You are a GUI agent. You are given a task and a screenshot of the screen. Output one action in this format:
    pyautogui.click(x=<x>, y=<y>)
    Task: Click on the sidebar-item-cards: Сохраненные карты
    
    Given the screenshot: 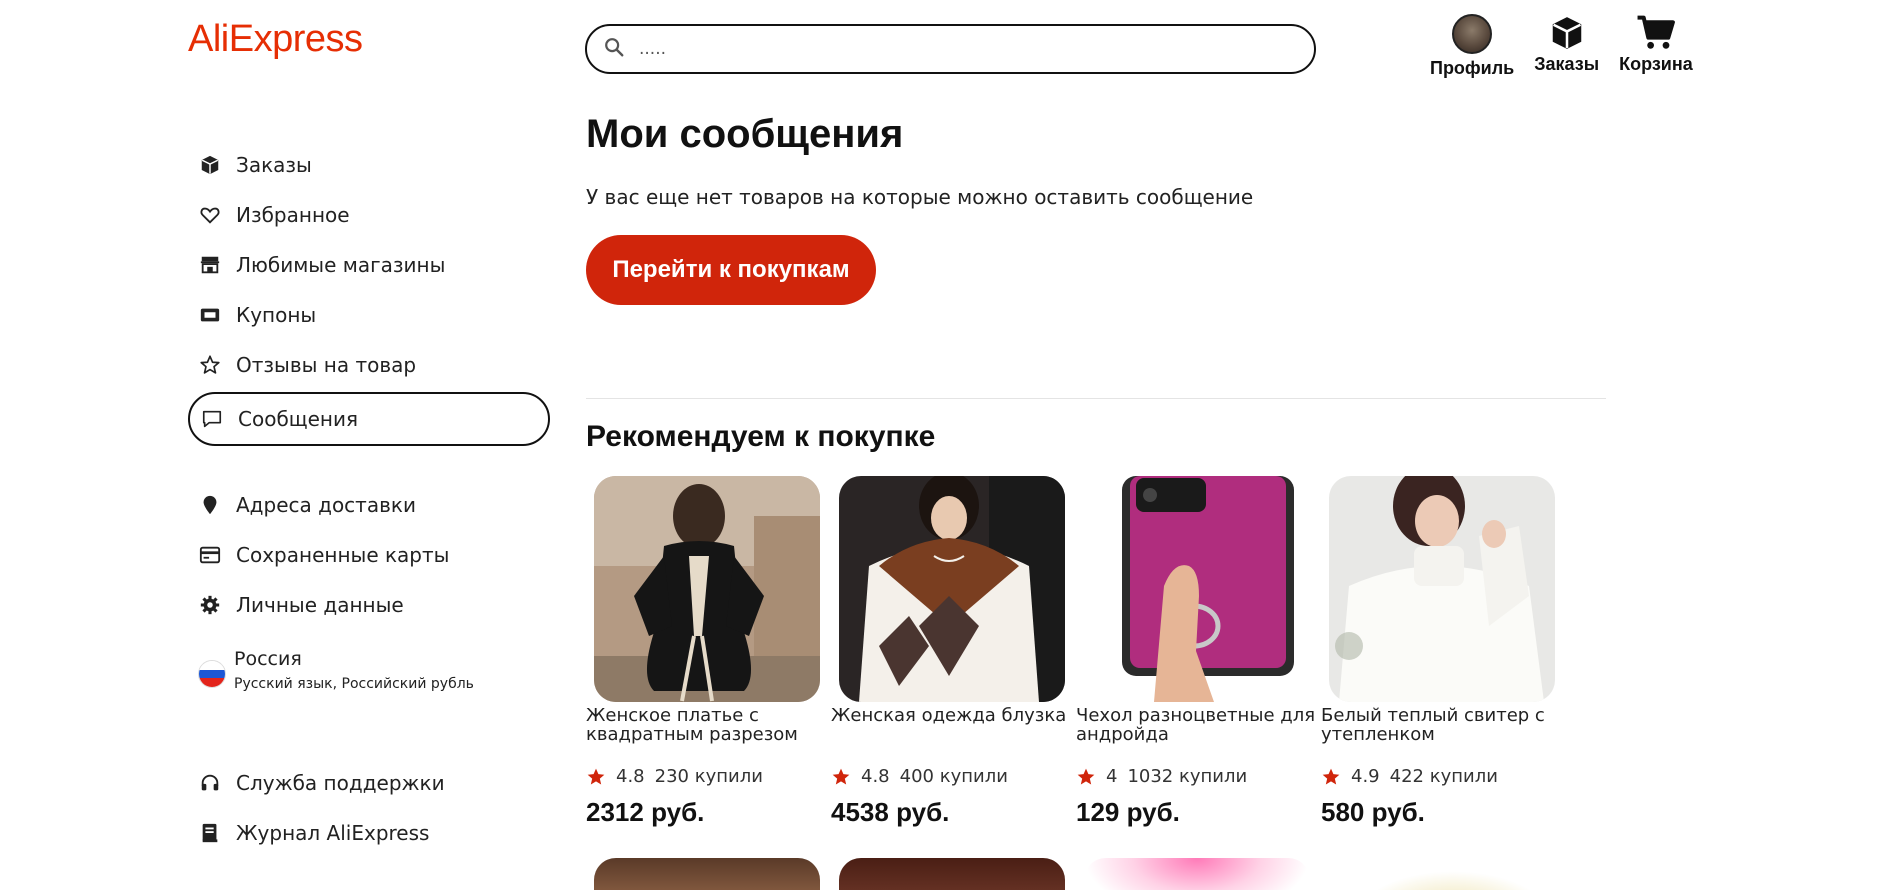 What is the action you would take?
    pyautogui.click(x=369, y=555)
    